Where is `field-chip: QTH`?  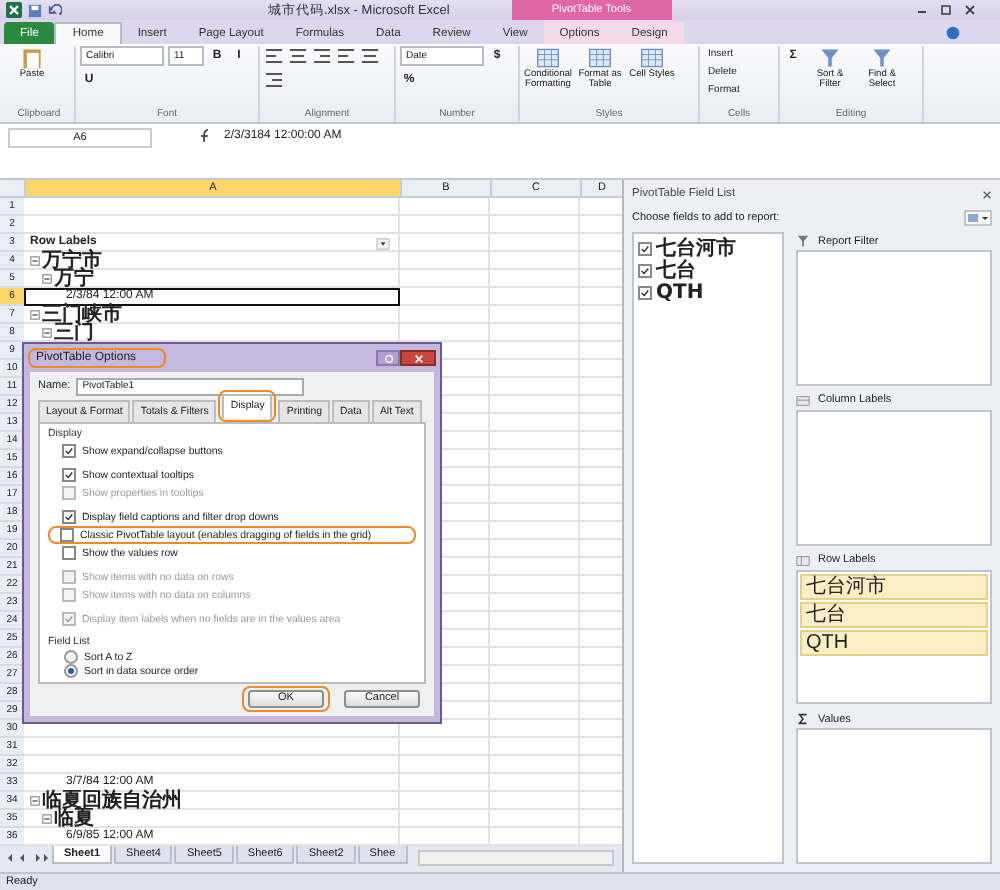
field-chip: QTH is located at coordinates (894, 642).